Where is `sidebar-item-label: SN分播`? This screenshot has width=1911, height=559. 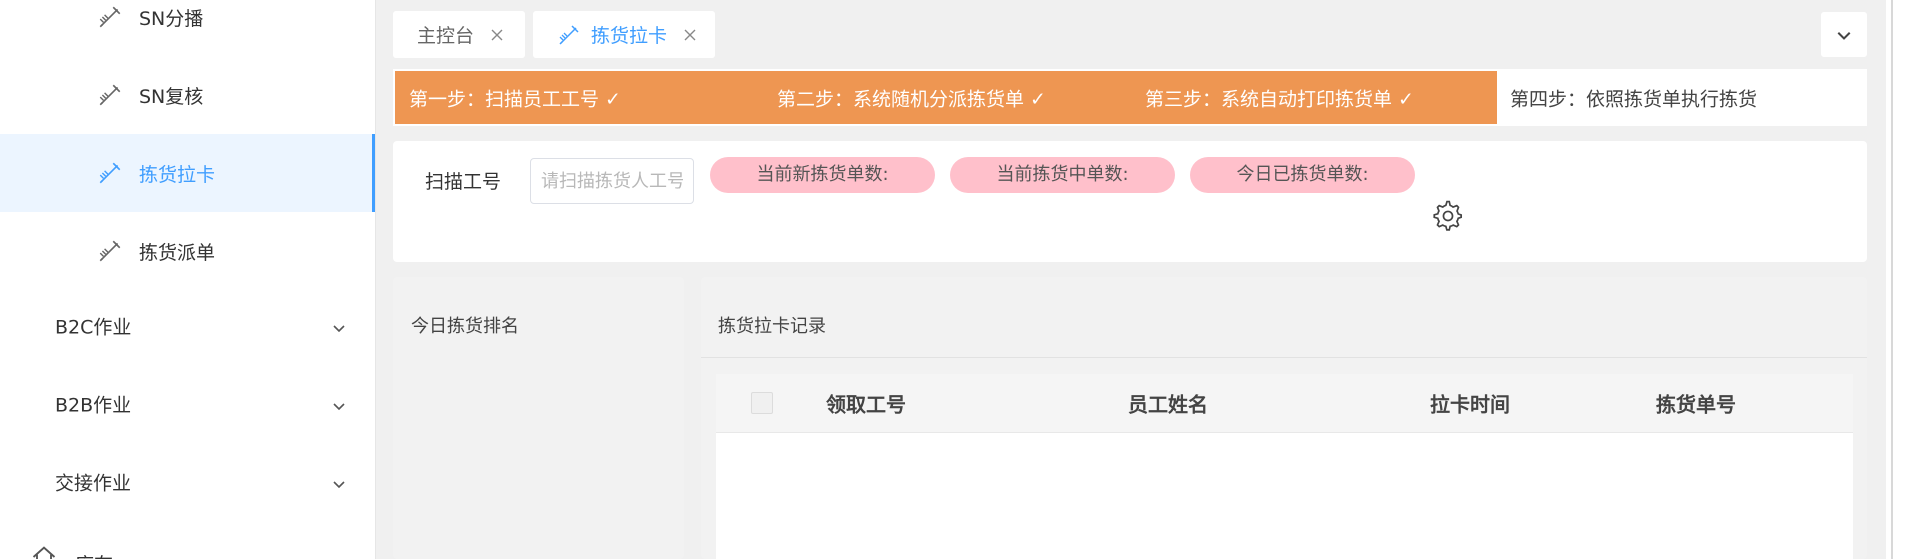 sidebar-item-label: SN分播 is located at coordinates (171, 18).